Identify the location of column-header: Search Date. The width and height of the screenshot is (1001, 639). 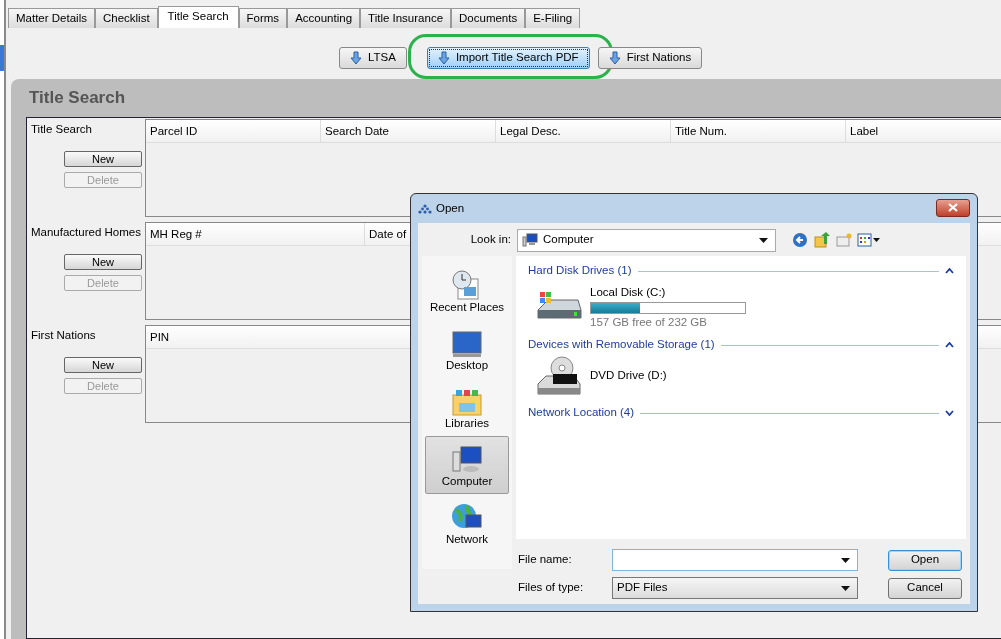
(408, 131).